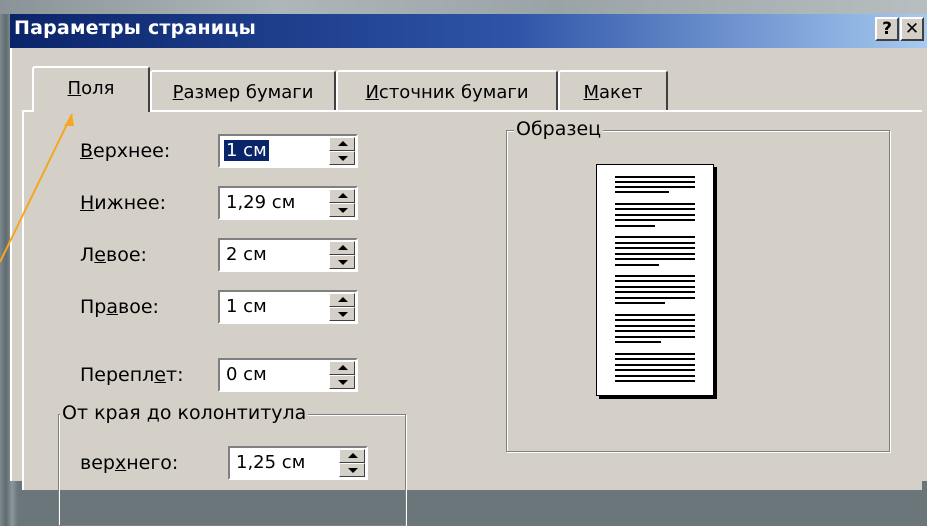 The image size is (927, 526). I want to click on tab-label: Макет, so click(613, 92).